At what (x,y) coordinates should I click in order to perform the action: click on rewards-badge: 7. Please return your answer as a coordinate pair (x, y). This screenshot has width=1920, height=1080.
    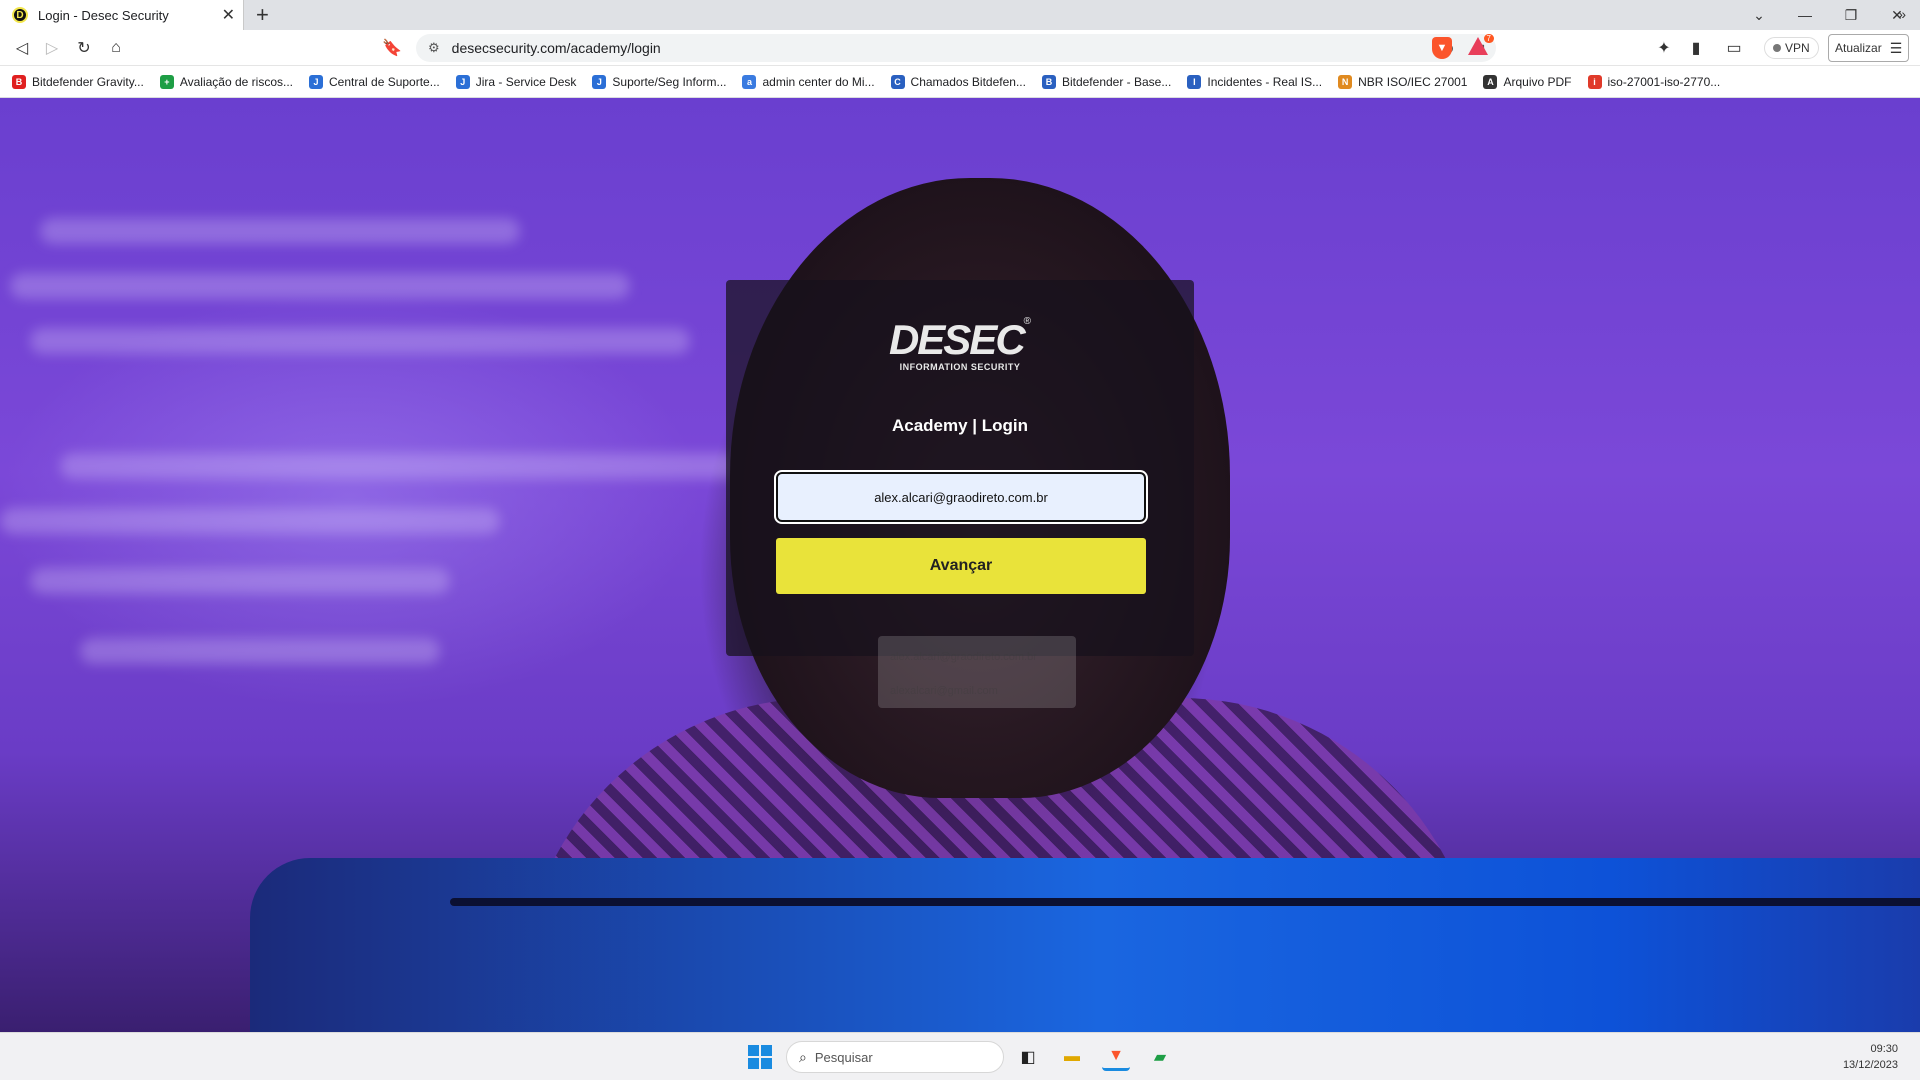
    Looking at the image, I should click on (1488, 38).